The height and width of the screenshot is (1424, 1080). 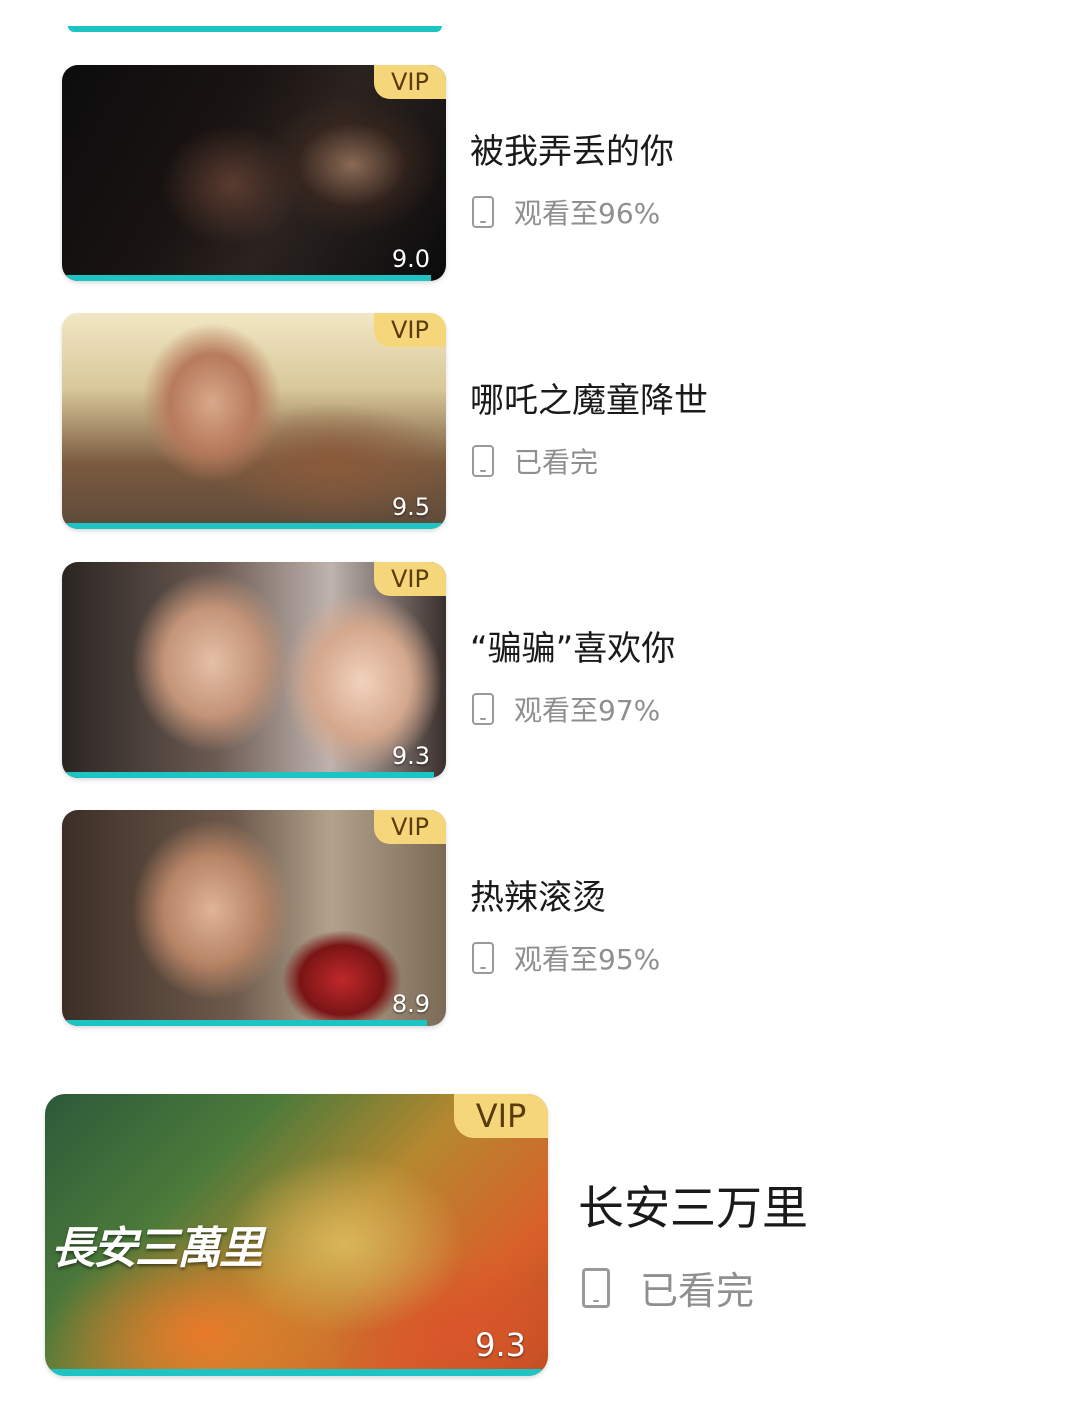 What do you see at coordinates (572, 148) in the screenshot?
I see `video-title: 被我弄丢的你` at bounding box center [572, 148].